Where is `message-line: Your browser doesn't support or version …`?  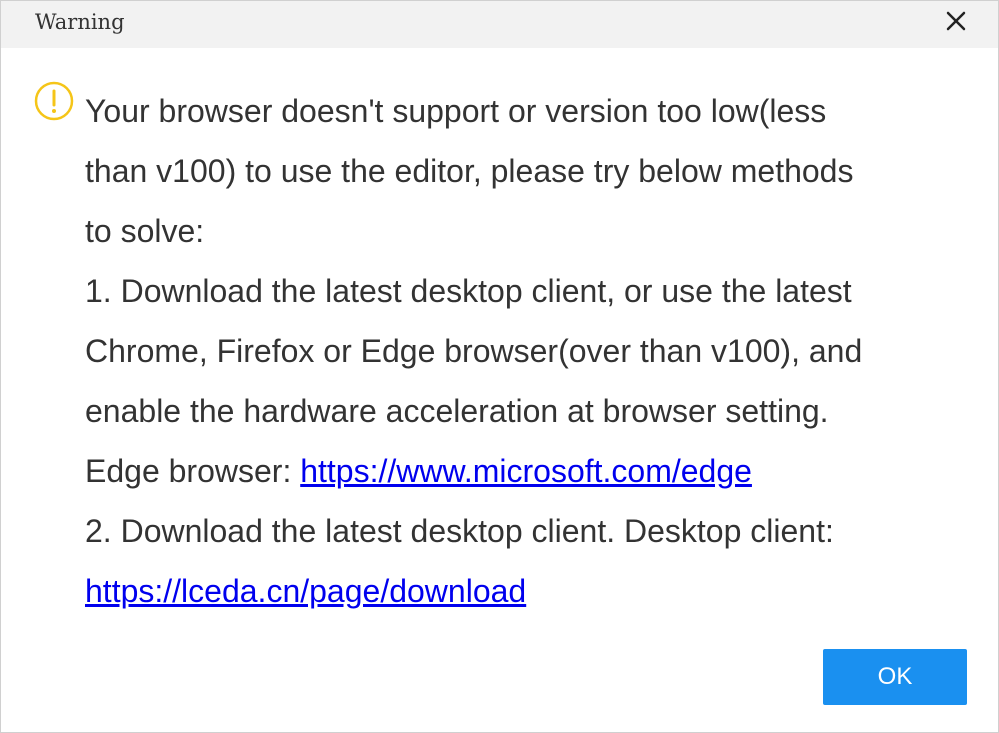
message-line: Your browser doesn't support or version … is located at coordinates (456, 111).